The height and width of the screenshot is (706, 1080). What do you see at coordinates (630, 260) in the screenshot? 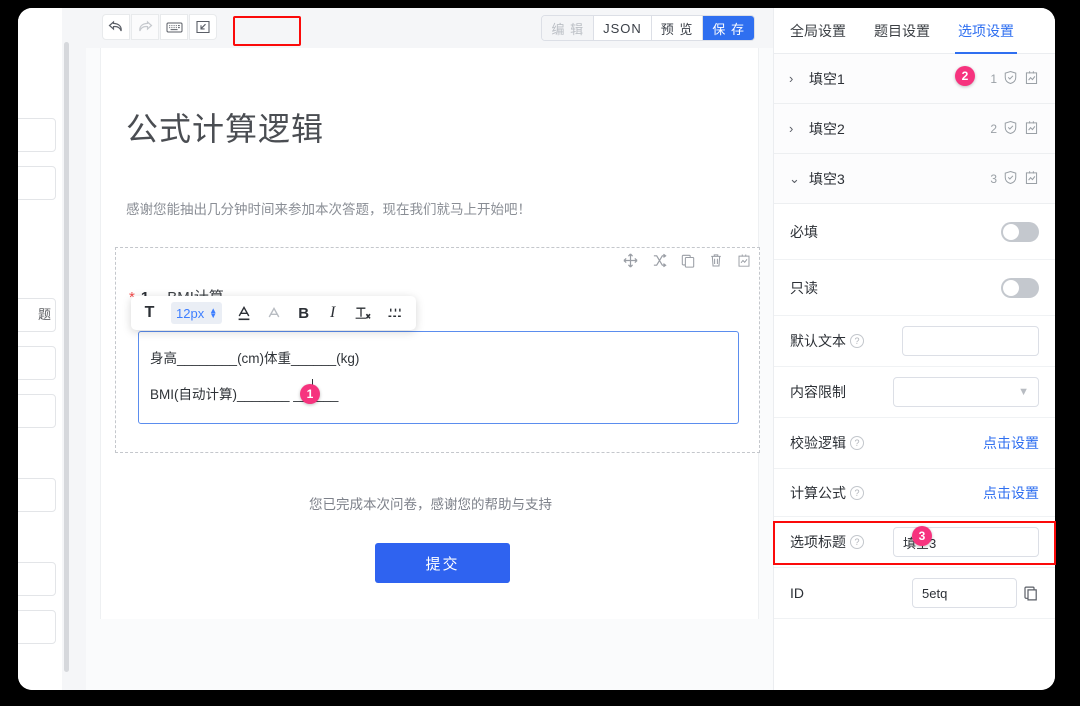
I see `move-icon` at bounding box center [630, 260].